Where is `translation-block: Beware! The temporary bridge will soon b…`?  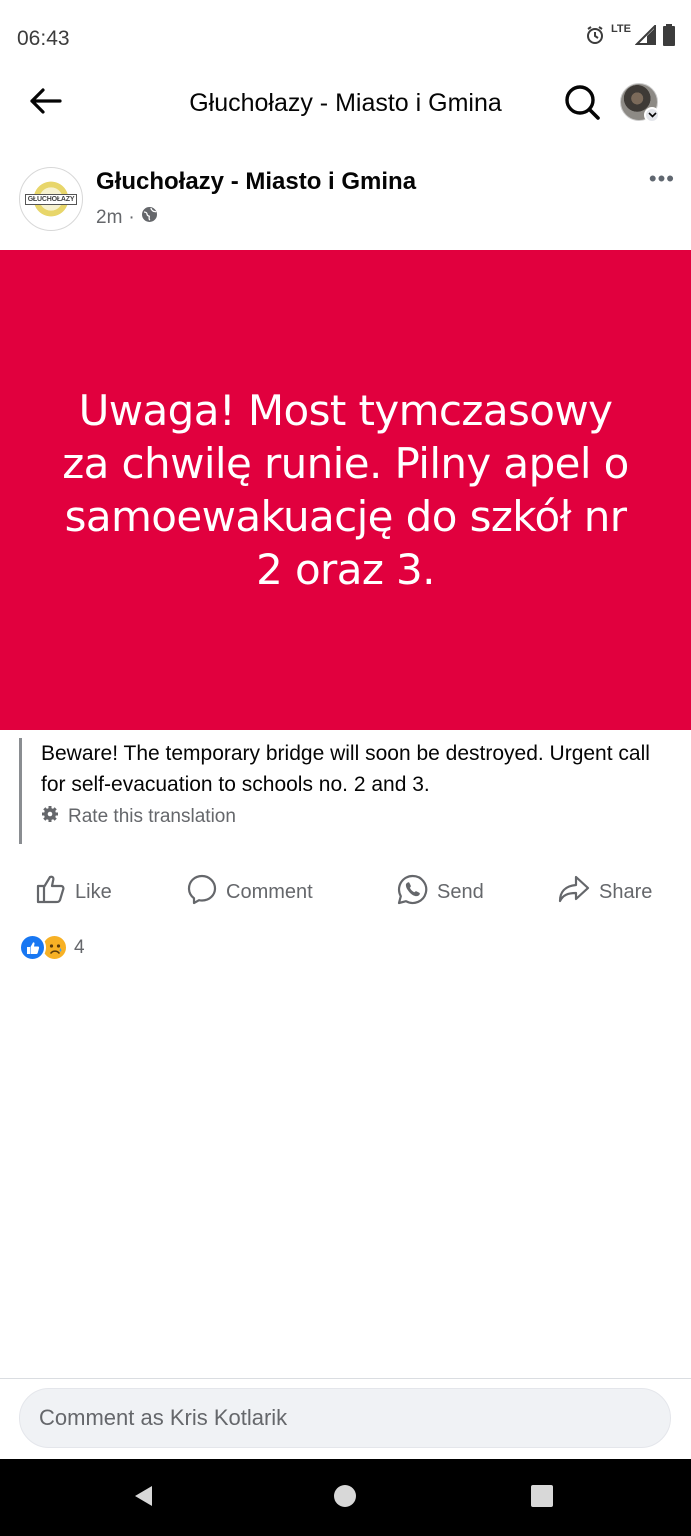
translation-block: Beware! The temporary bridge will soon b… is located at coordinates (344, 791).